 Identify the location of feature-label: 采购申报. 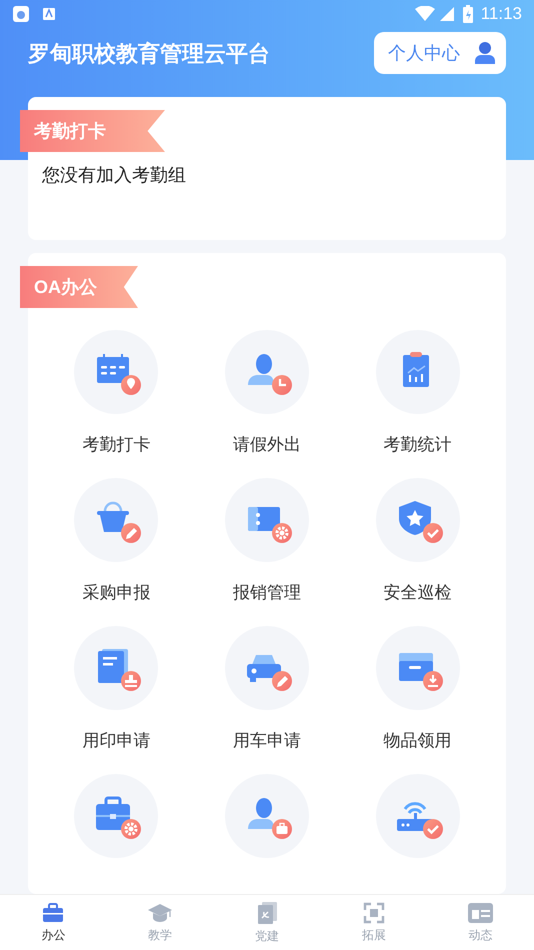
(116, 593).